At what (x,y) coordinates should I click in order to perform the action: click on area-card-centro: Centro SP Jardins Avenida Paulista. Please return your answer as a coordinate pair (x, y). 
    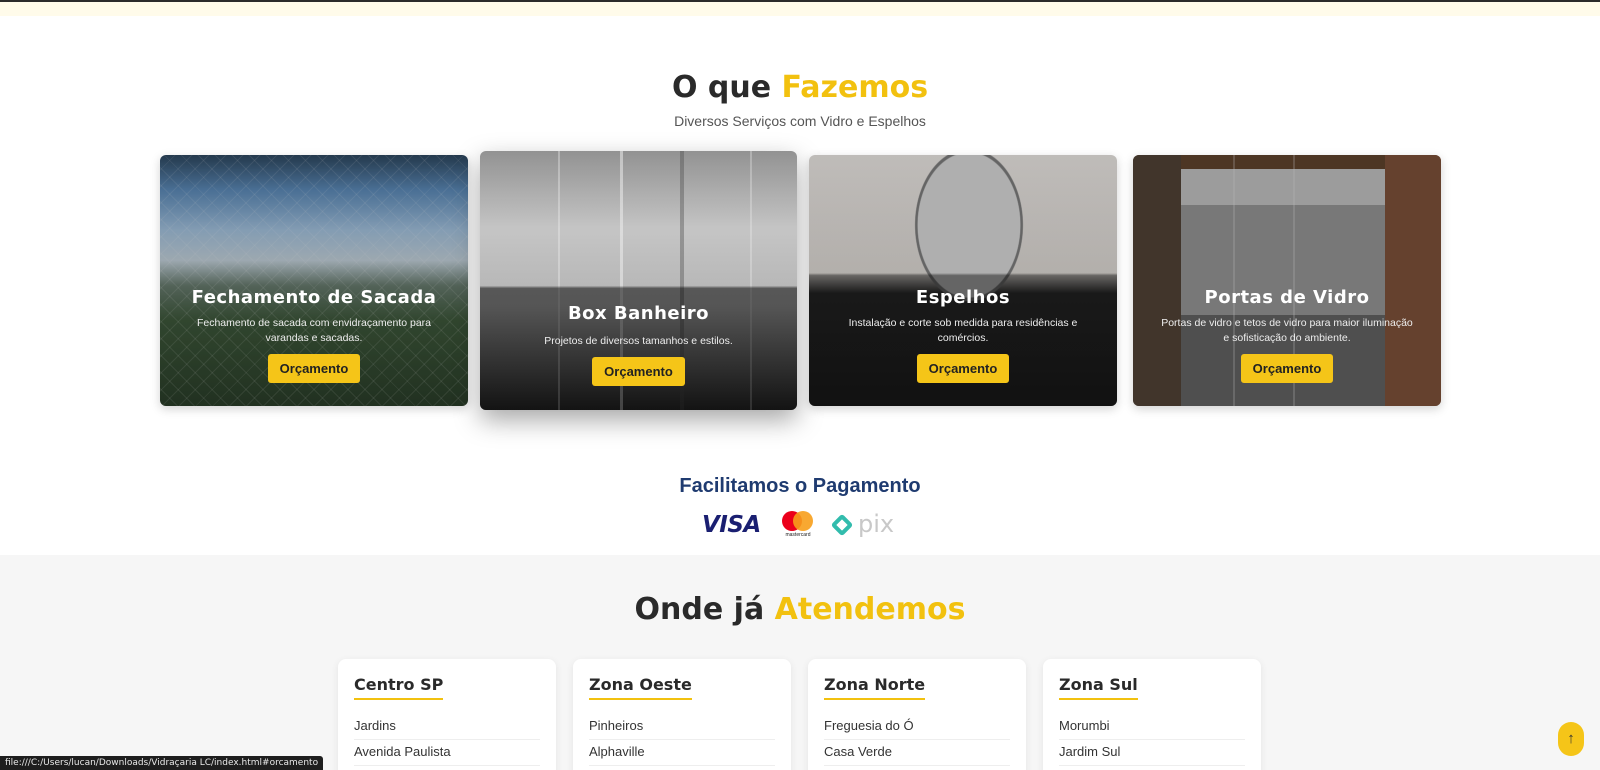
    Looking at the image, I should click on (447, 714).